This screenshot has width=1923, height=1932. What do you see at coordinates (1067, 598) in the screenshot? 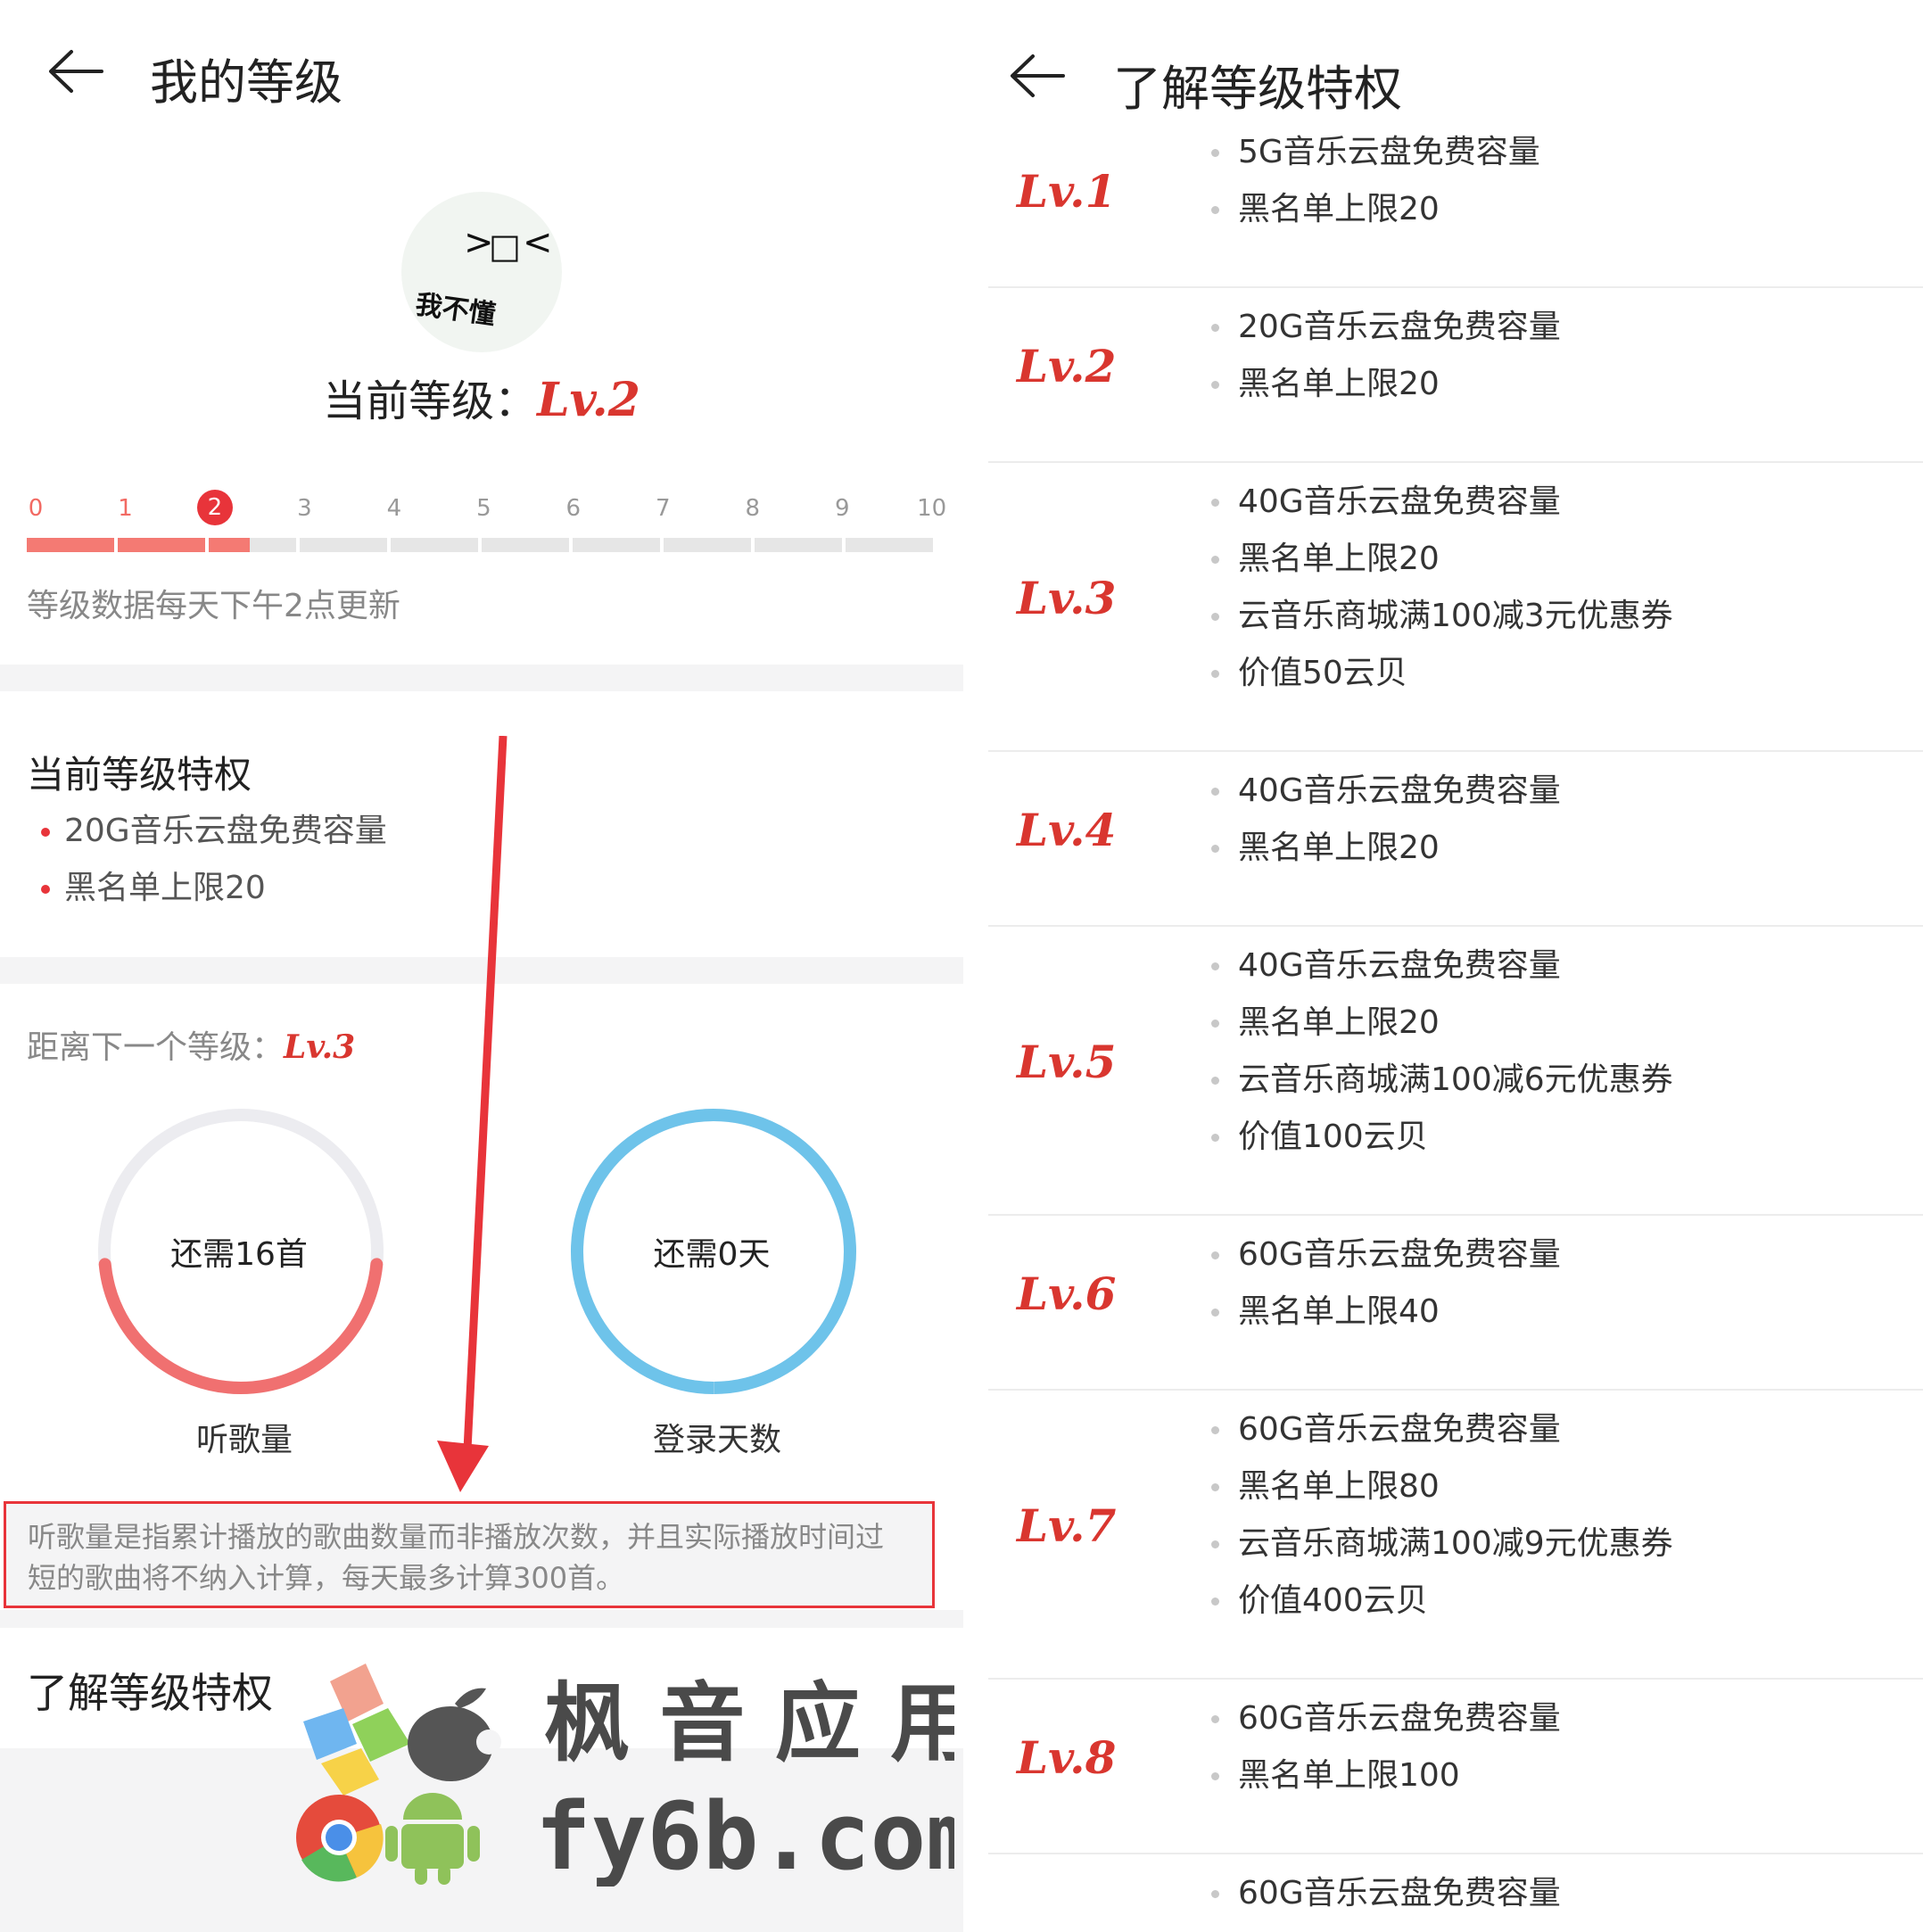
I see `level-badge: Lv.3` at bounding box center [1067, 598].